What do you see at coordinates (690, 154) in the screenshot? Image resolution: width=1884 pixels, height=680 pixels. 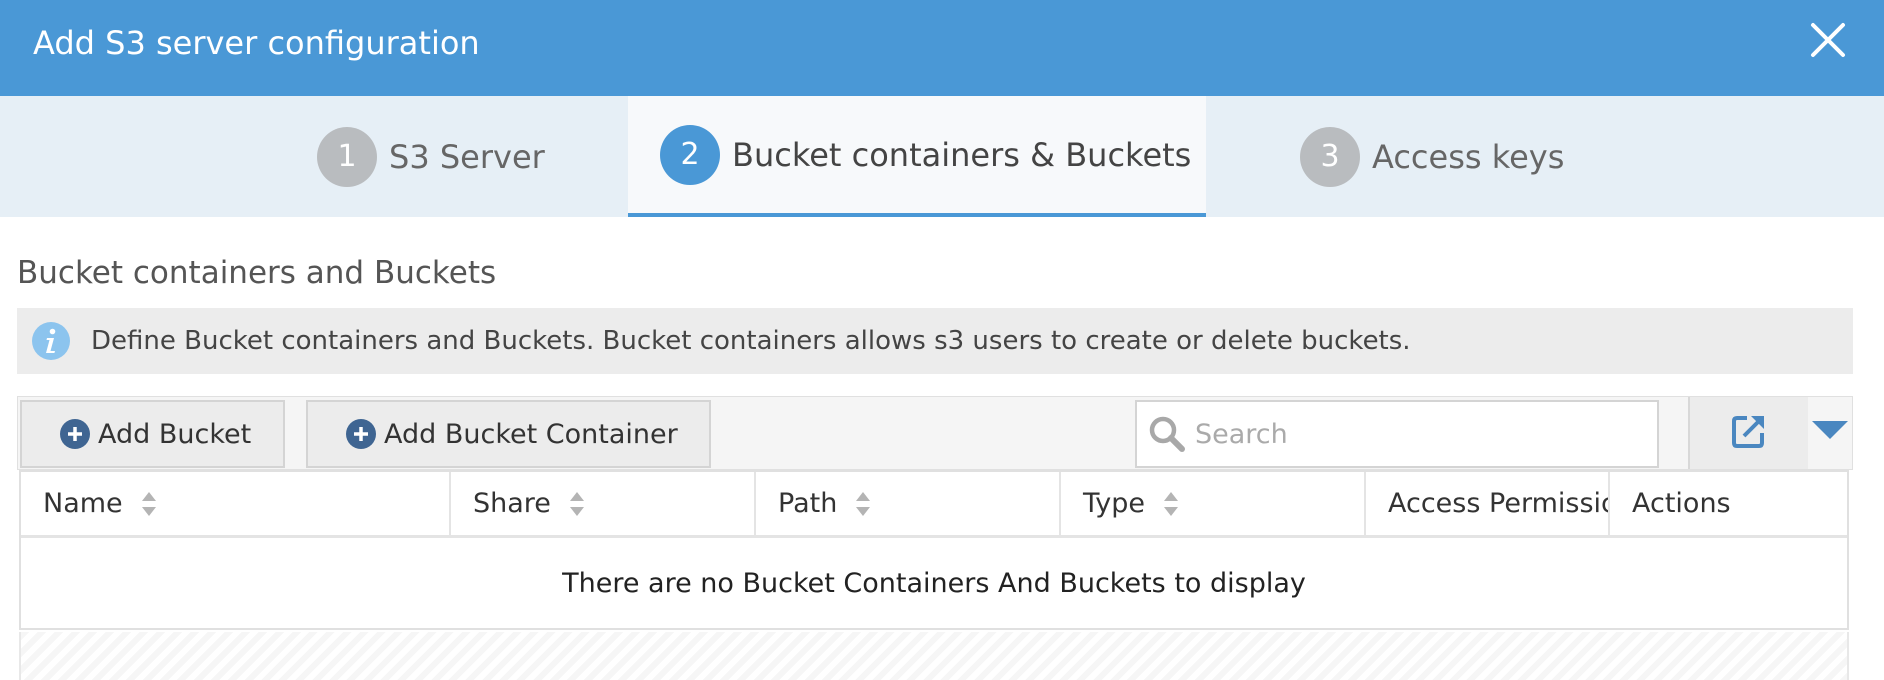 I see `step-number: 2` at bounding box center [690, 154].